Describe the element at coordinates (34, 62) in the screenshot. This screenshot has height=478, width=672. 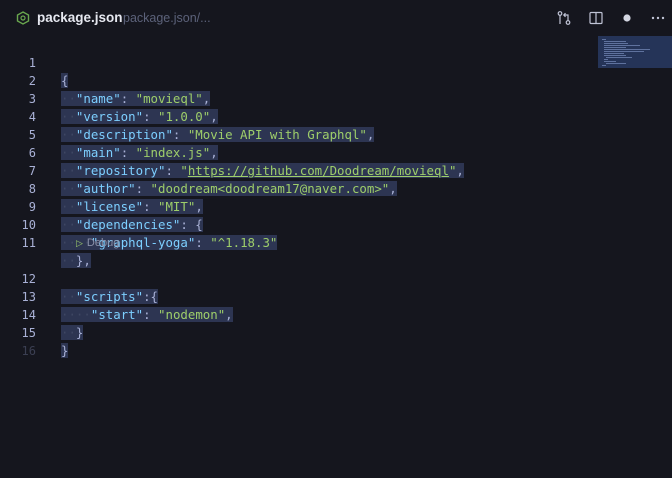
I see `code-line: 1 {` at that location.